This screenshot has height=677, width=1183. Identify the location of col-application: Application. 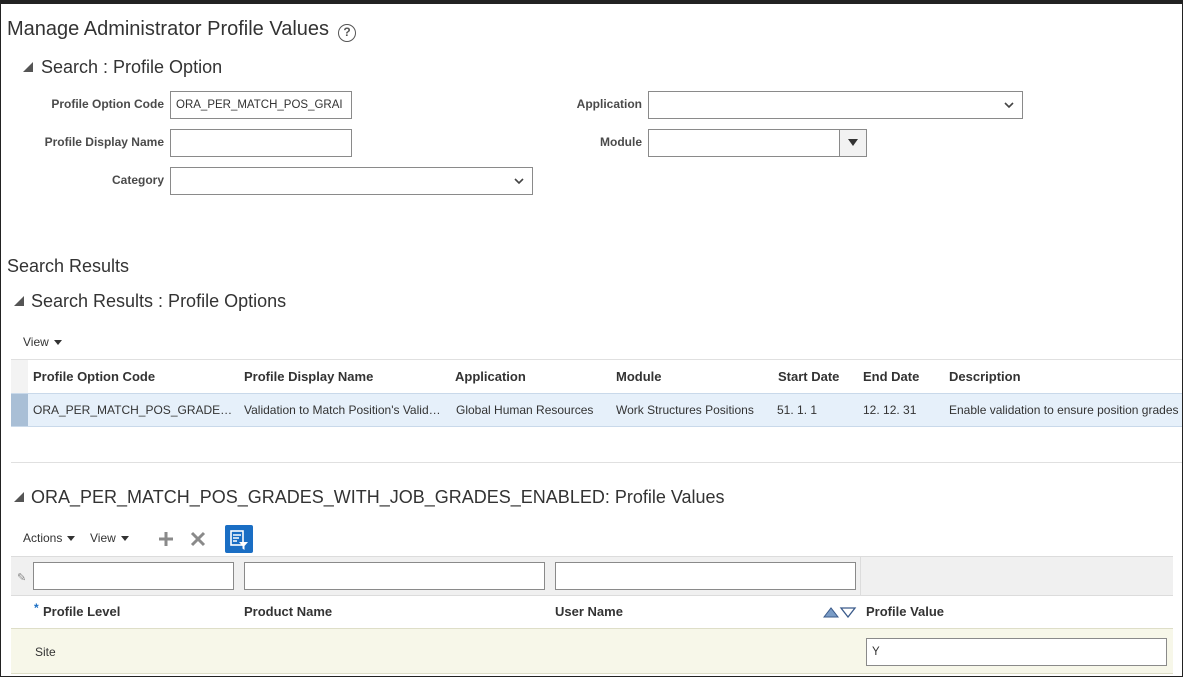
(490, 376).